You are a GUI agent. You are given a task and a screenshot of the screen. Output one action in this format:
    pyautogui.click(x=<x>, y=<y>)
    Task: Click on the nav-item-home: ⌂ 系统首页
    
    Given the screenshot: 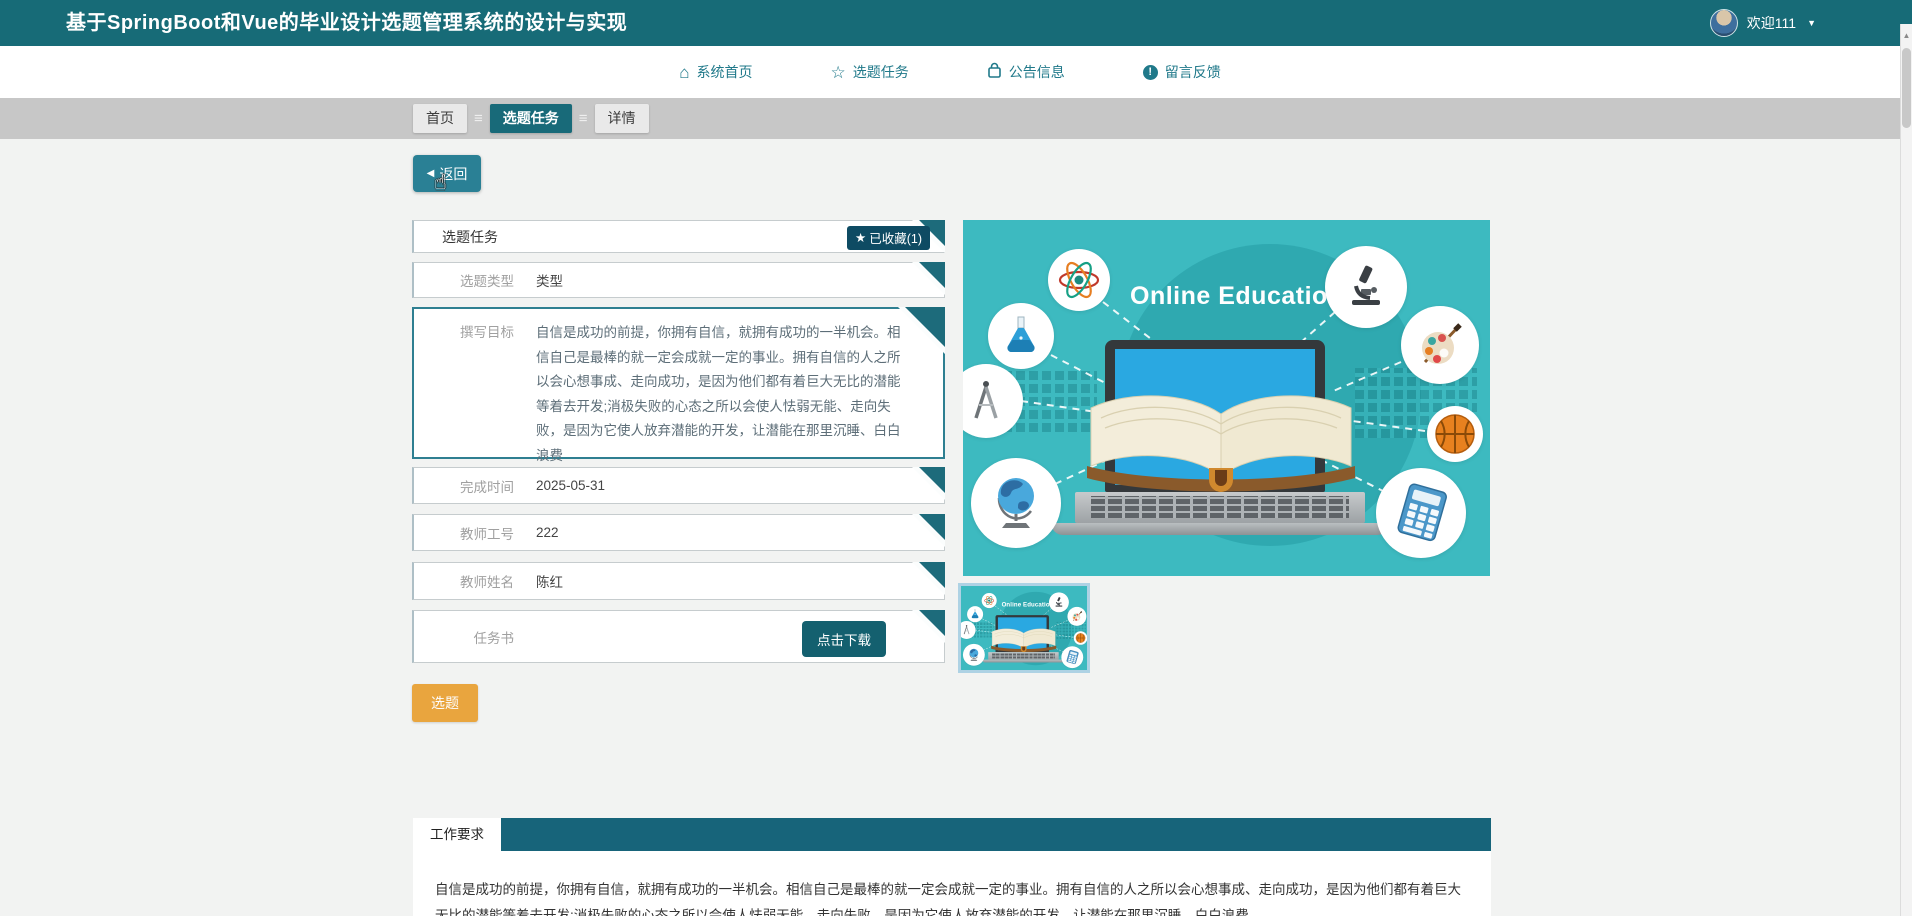 What is the action you would take?
    pyautogui.click(x=715, y=72)
    